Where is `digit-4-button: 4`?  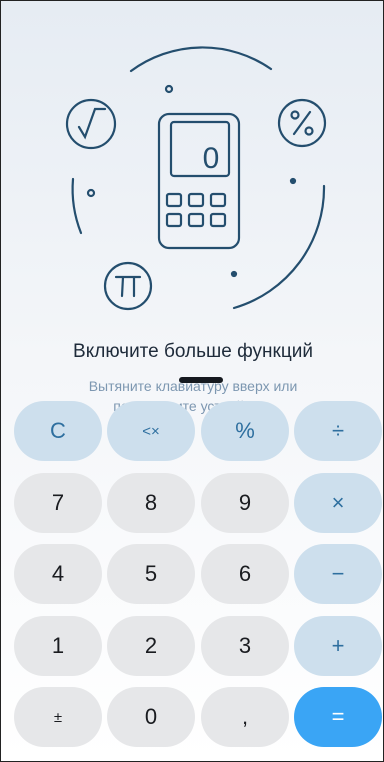
digit-4-button: 4 is located at coordinates (58, 574).